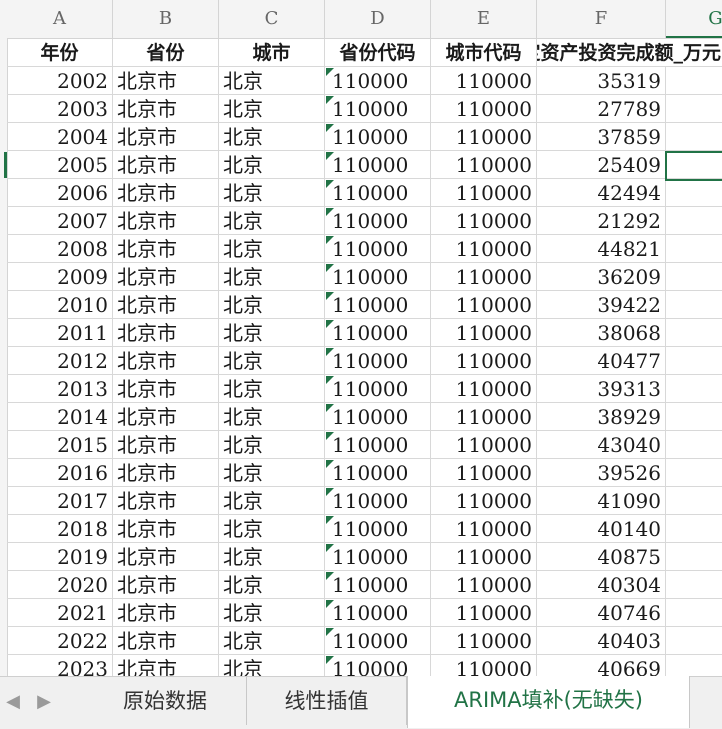  Describe the element at coordinates (60, 81) in the screenshot. I see `year-cell: 2002` at that location.